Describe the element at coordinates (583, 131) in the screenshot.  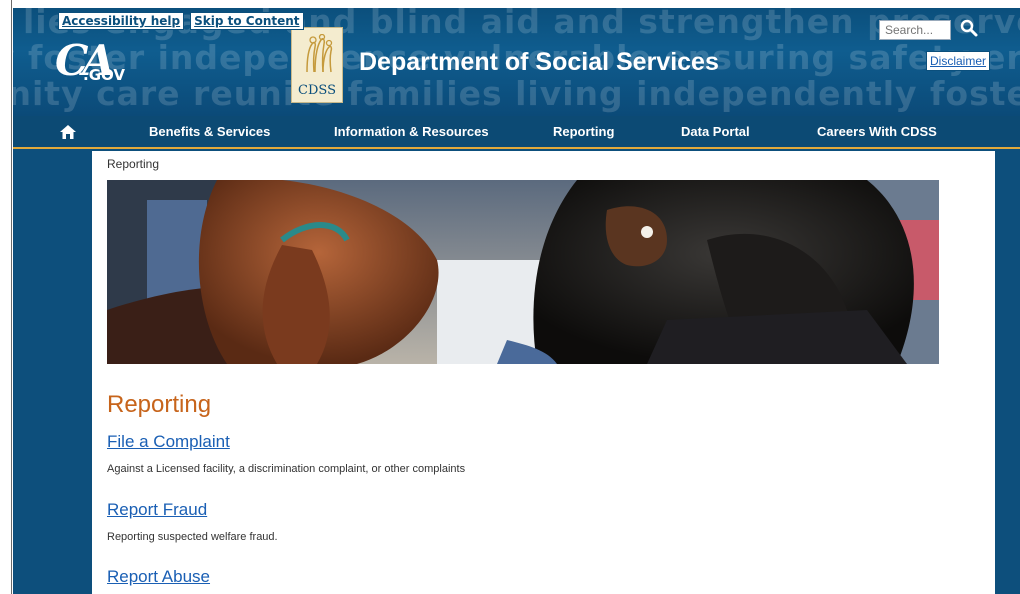
I see `nav-reporting: Reporting` at that location.